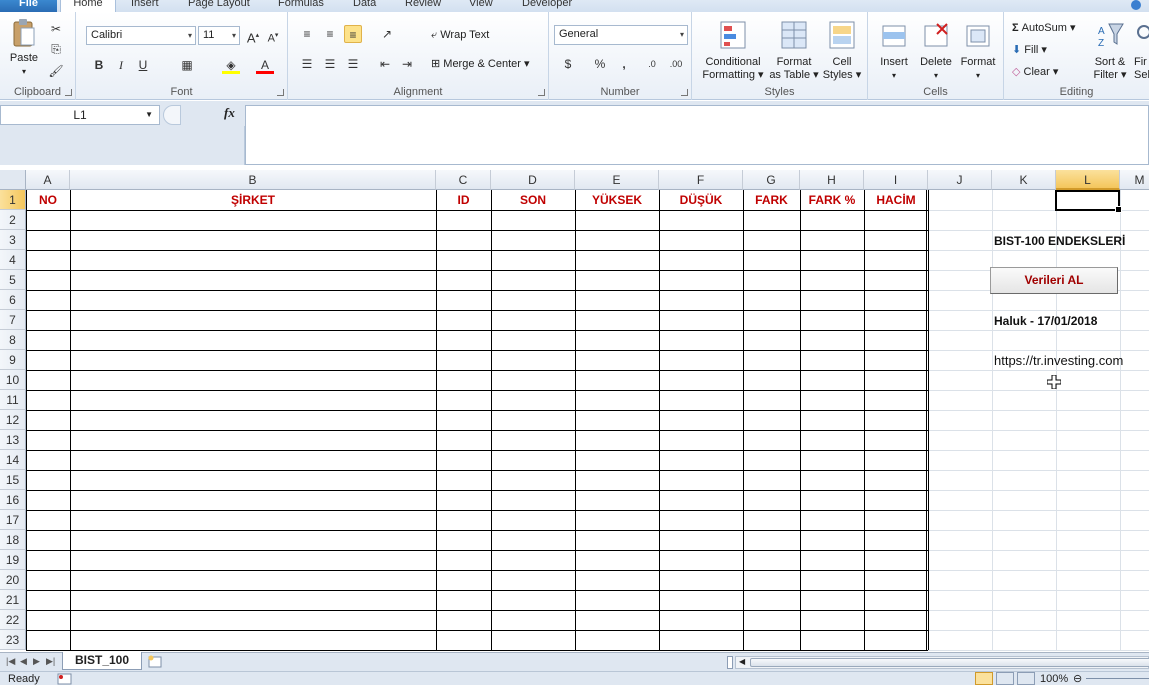  I want to click on tab-data: Data, so click(364, 6).